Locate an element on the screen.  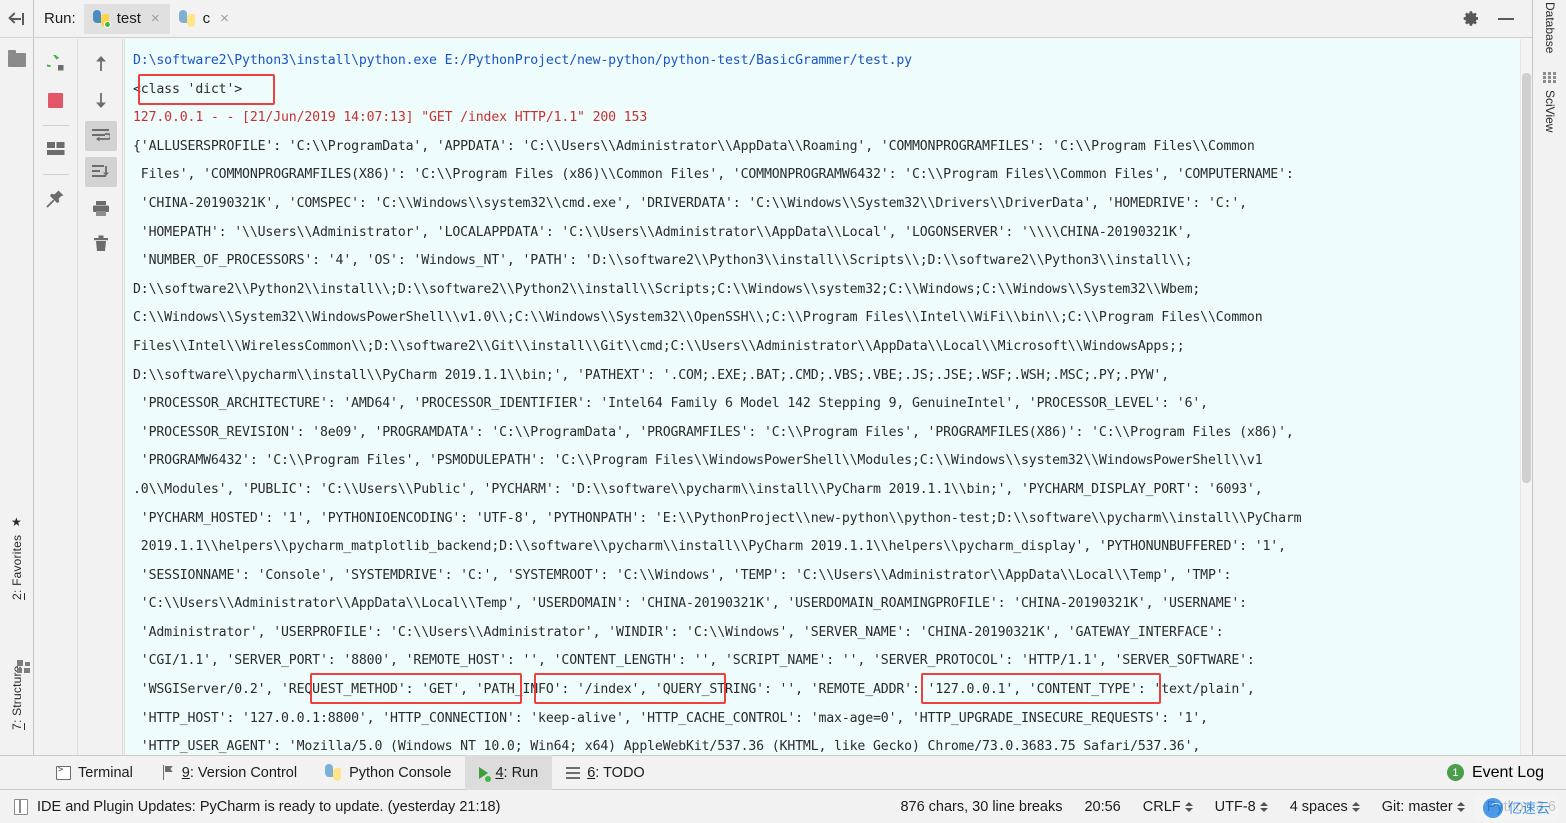
run-tab-test-label: test is located at coordinates (128, 18).